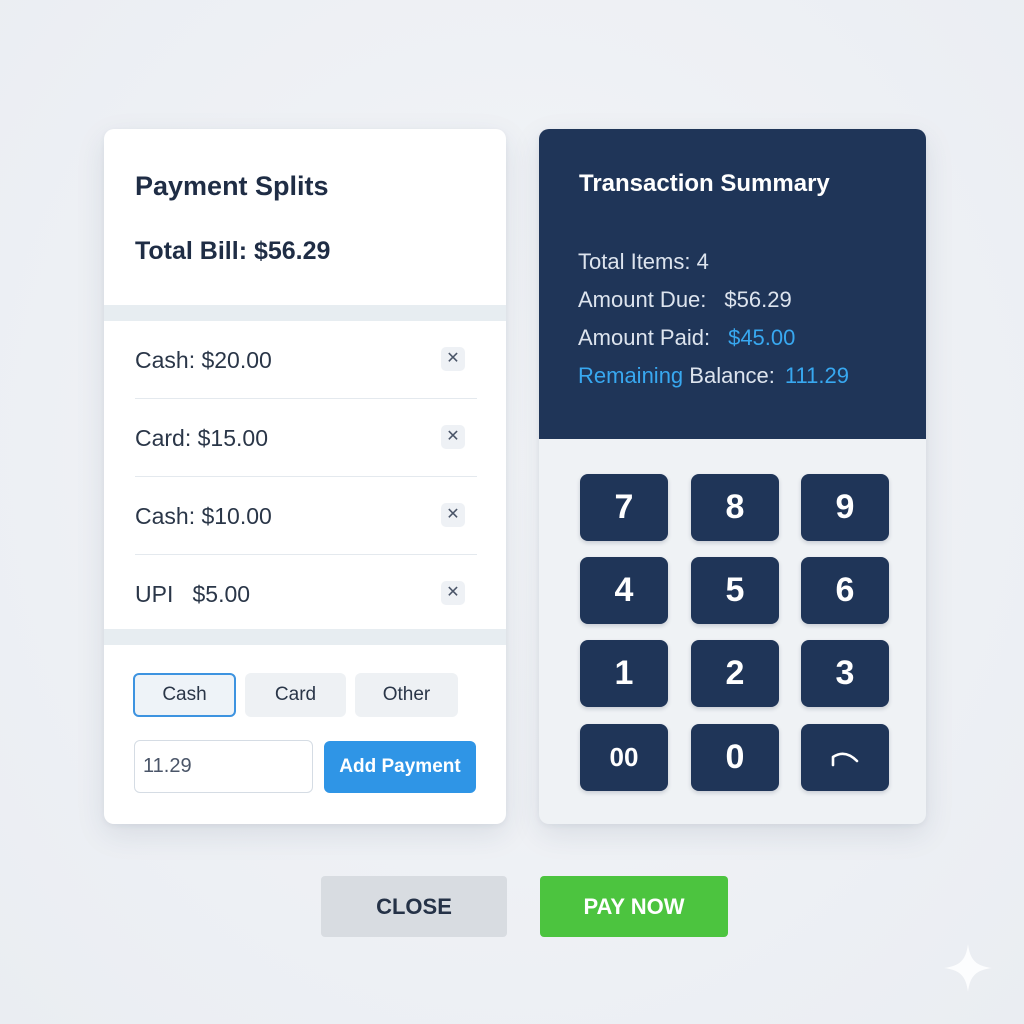 The width and height of the screenshot is (1024, 1024). I want to click on amount-paid-label: Amount Paid:, so click(644, 337).